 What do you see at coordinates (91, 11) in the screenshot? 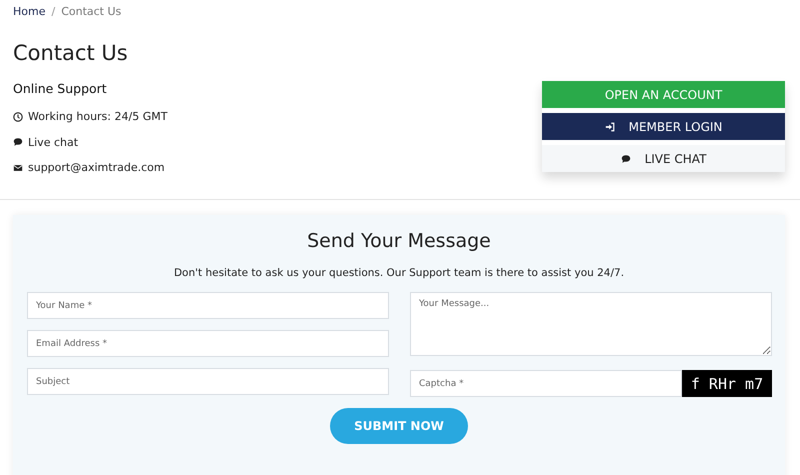
I see `breadcrumb-item: Contact Us` at bounding box center [91, 11].